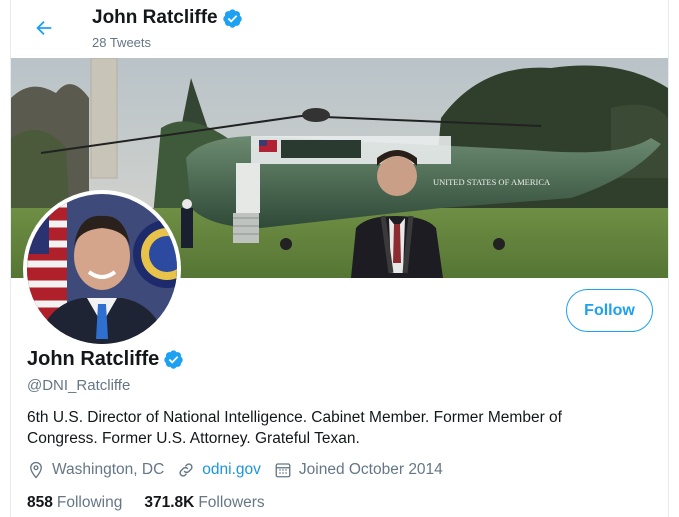 The image size is (679, 517). I want to click on following-stat: 858 Following, so click(74, 503).